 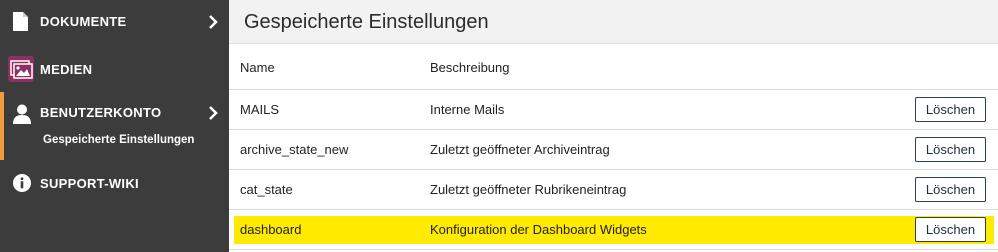 I want to click on image-icon, so click(x=21, y=69).